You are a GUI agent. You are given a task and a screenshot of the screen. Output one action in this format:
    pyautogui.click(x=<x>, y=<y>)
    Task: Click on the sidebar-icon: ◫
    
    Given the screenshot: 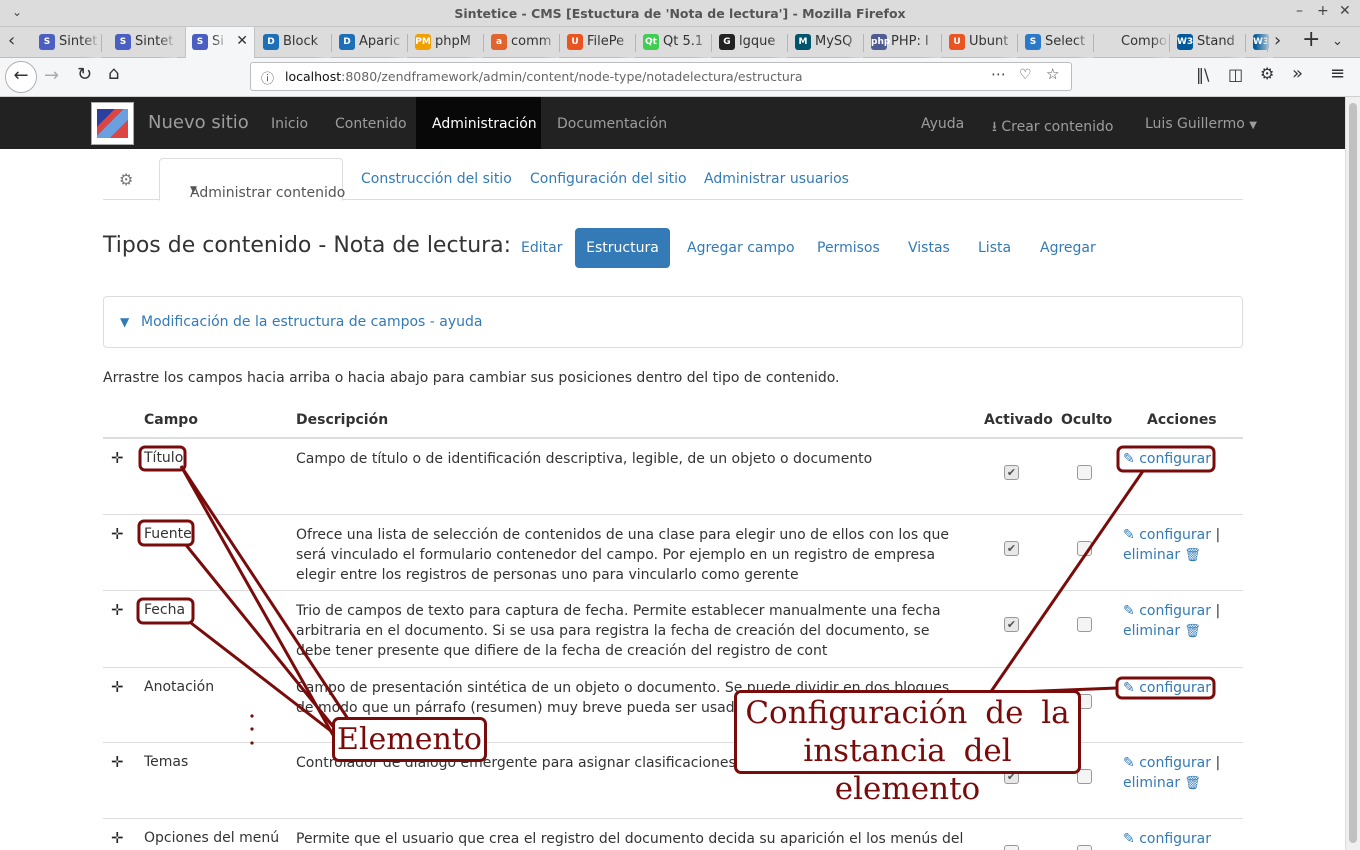 What is the action you would take?
    pyautogui.click(x=1235, y=74)
    